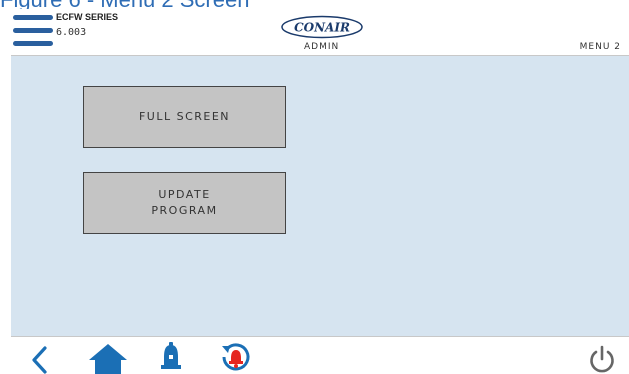 This screenshot has height=374, width=629. Describe the element at coordinates (320, 355) in the screenshot. I see `footer-bar` at that location.